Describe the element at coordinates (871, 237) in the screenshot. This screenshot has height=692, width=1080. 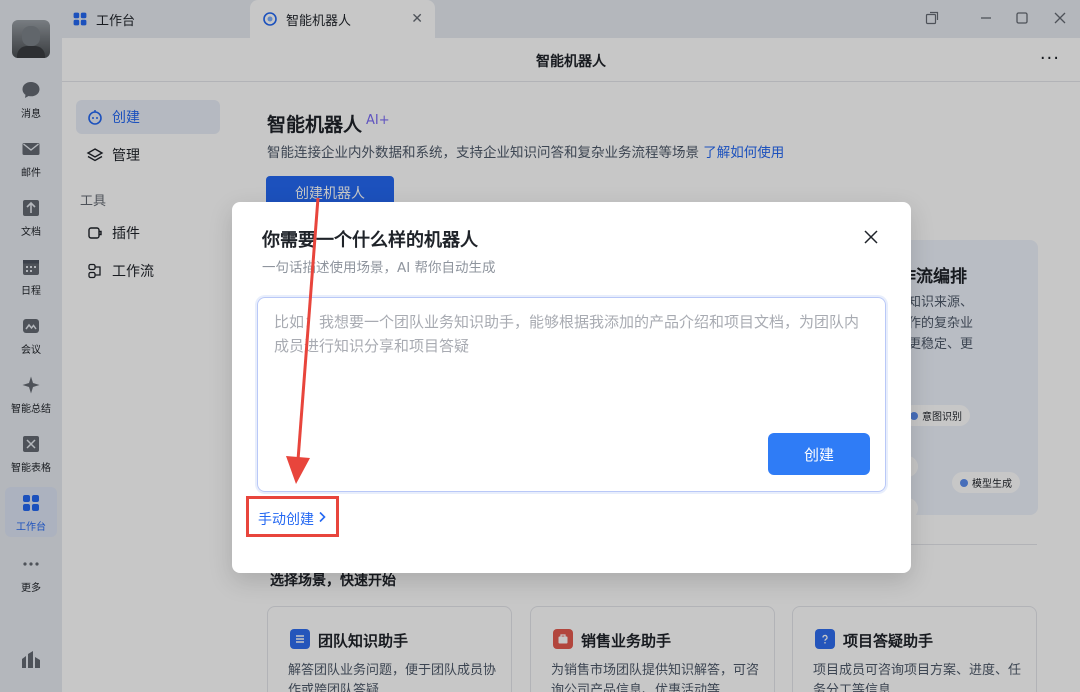
I see `close-icon` at that location.